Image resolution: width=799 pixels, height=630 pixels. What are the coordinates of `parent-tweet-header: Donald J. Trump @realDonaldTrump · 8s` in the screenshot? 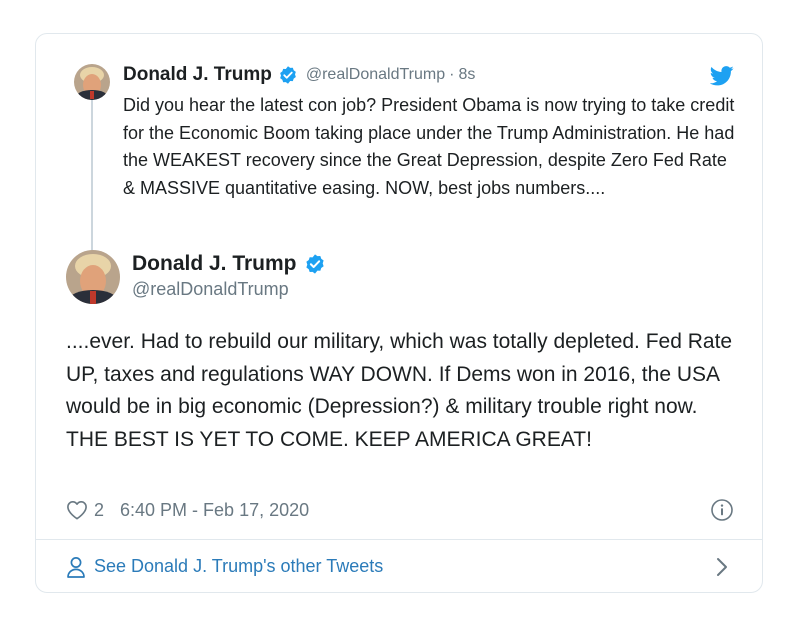 It's located at (299, 75).